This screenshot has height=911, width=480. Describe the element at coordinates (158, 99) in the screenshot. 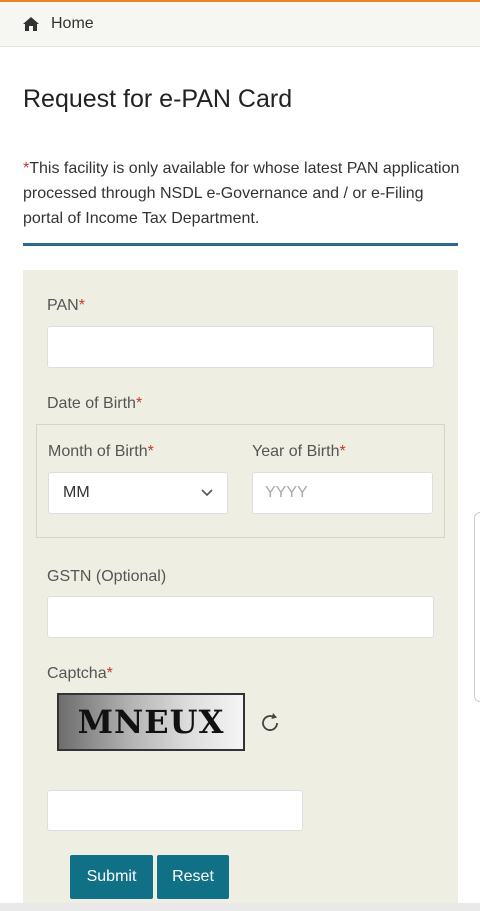

I see `page-title: Request for e-PAN Card` at that location.